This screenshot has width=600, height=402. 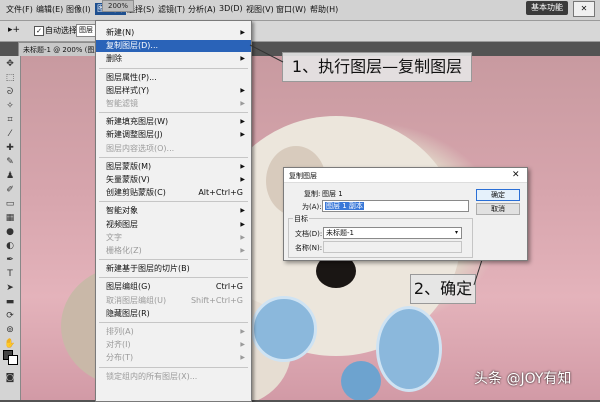 I want to click on document-select: 未标题-1 ▾, so click(x=392, y=233).